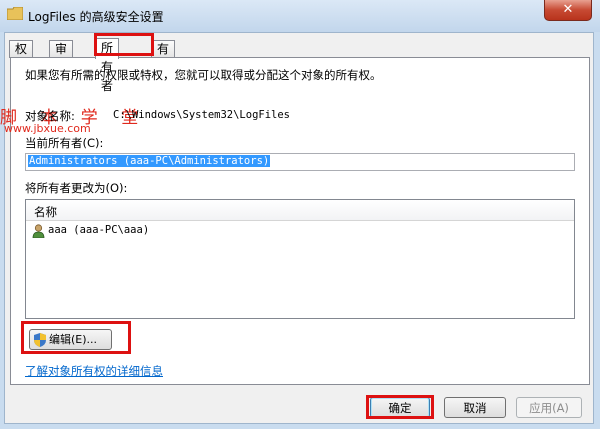 The image size is (600, 429). I want to click on object-name-label: 对象名称:, so click(50, 116).